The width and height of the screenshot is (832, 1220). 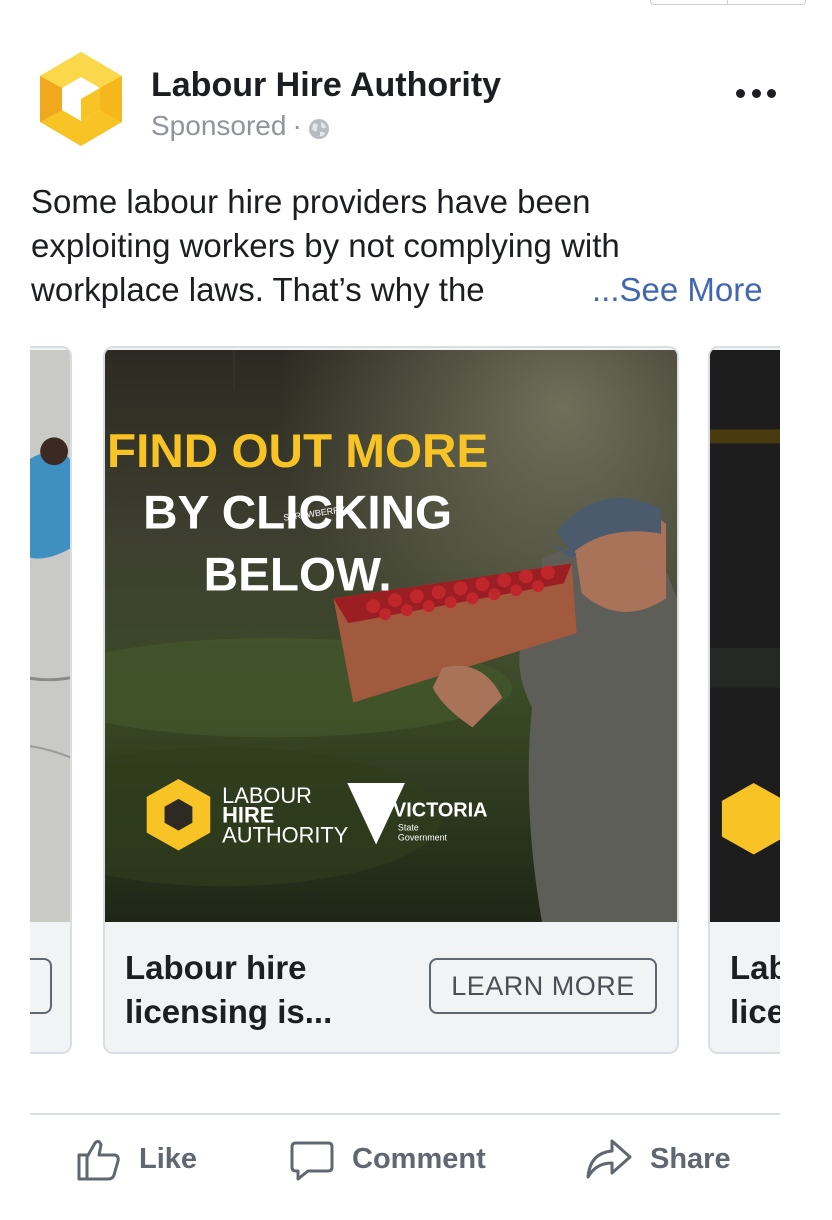 I want to click on next-card-title-line: Lab, so click(x=755, y=967).